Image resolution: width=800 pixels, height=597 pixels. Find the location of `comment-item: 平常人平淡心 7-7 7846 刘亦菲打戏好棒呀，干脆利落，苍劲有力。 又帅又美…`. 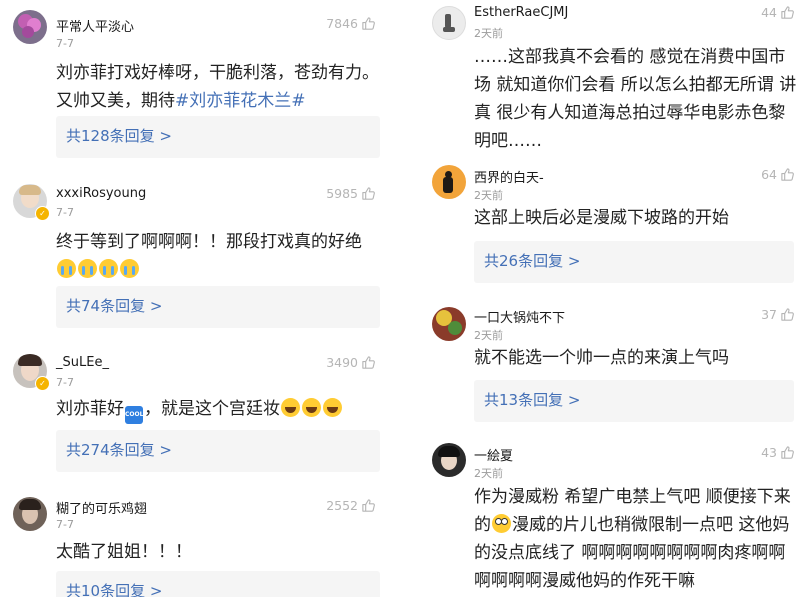

comment-item: 平常人平淡心 7-7 7846 刘亦菲打戏好棒呀，干脆利落，苍劲有力。 又帅又美… is located at coordinates (200, 85).